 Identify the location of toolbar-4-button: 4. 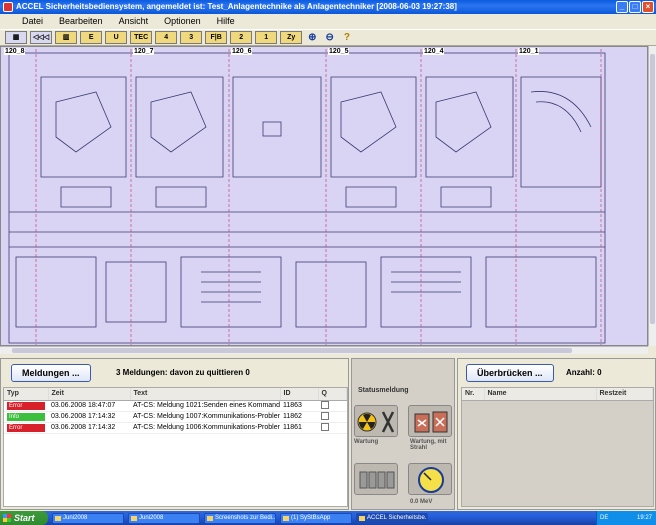
(166, 37).